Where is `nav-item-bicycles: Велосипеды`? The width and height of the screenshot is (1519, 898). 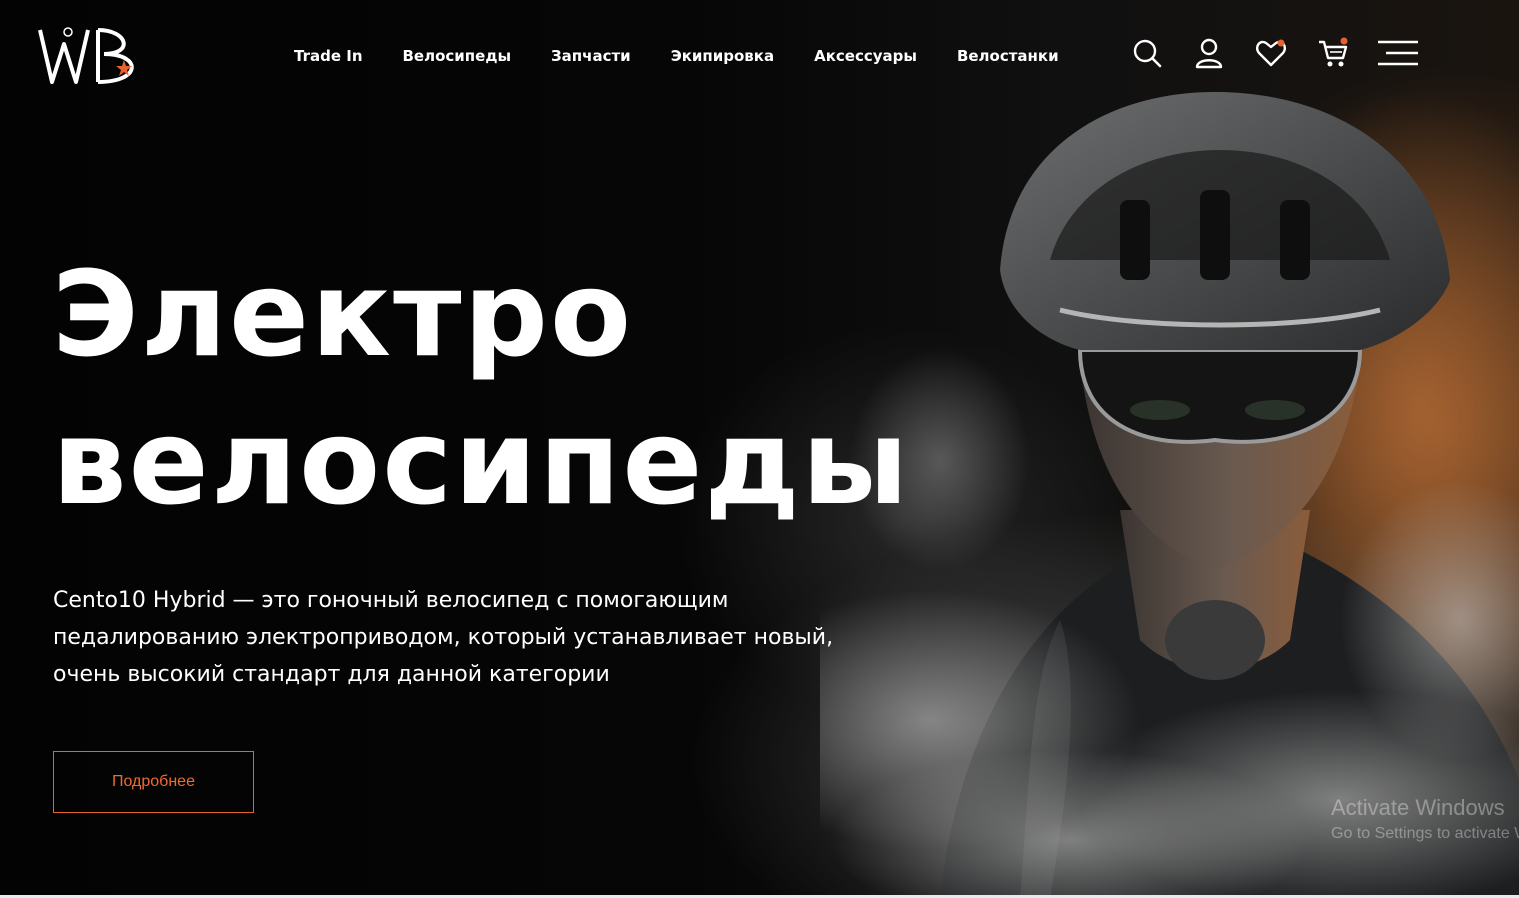 nav-item-bicycles: Велосипеды is located at coordinates (457, 56).